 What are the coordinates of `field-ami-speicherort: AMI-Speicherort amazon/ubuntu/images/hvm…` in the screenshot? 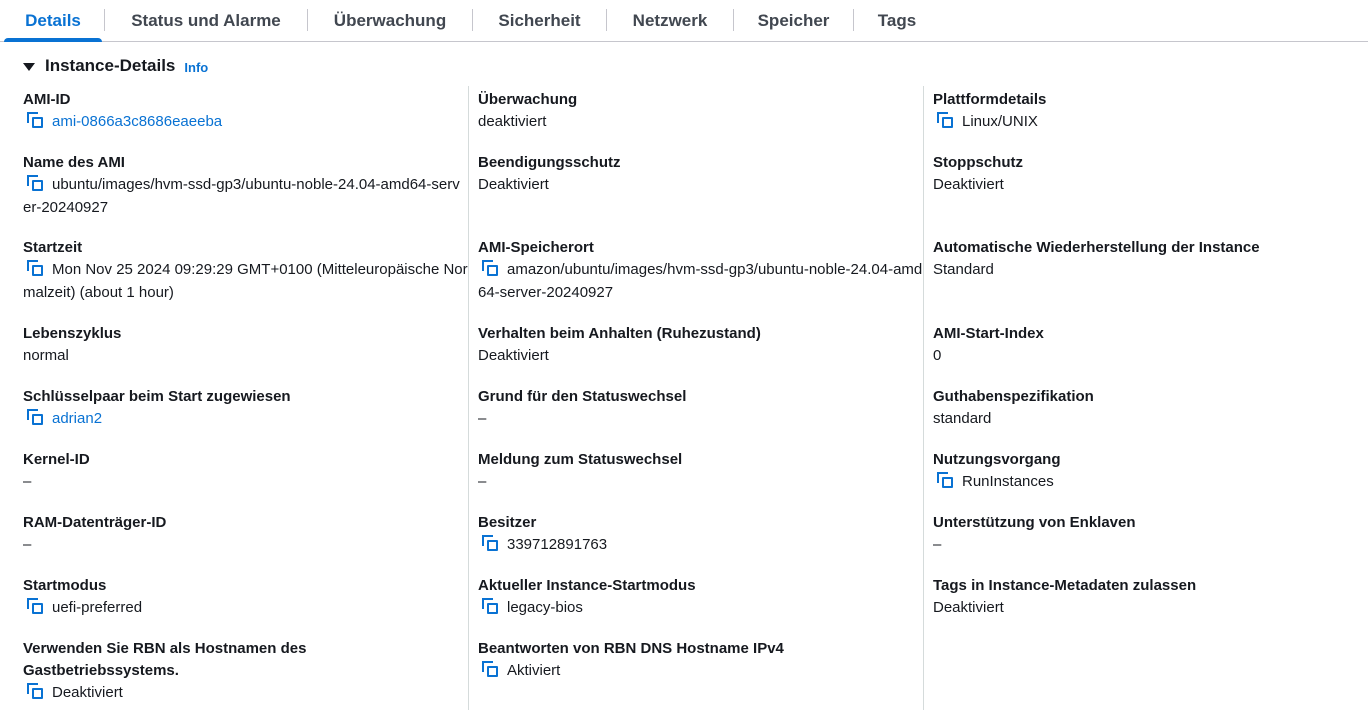 It's located at (700, 270).